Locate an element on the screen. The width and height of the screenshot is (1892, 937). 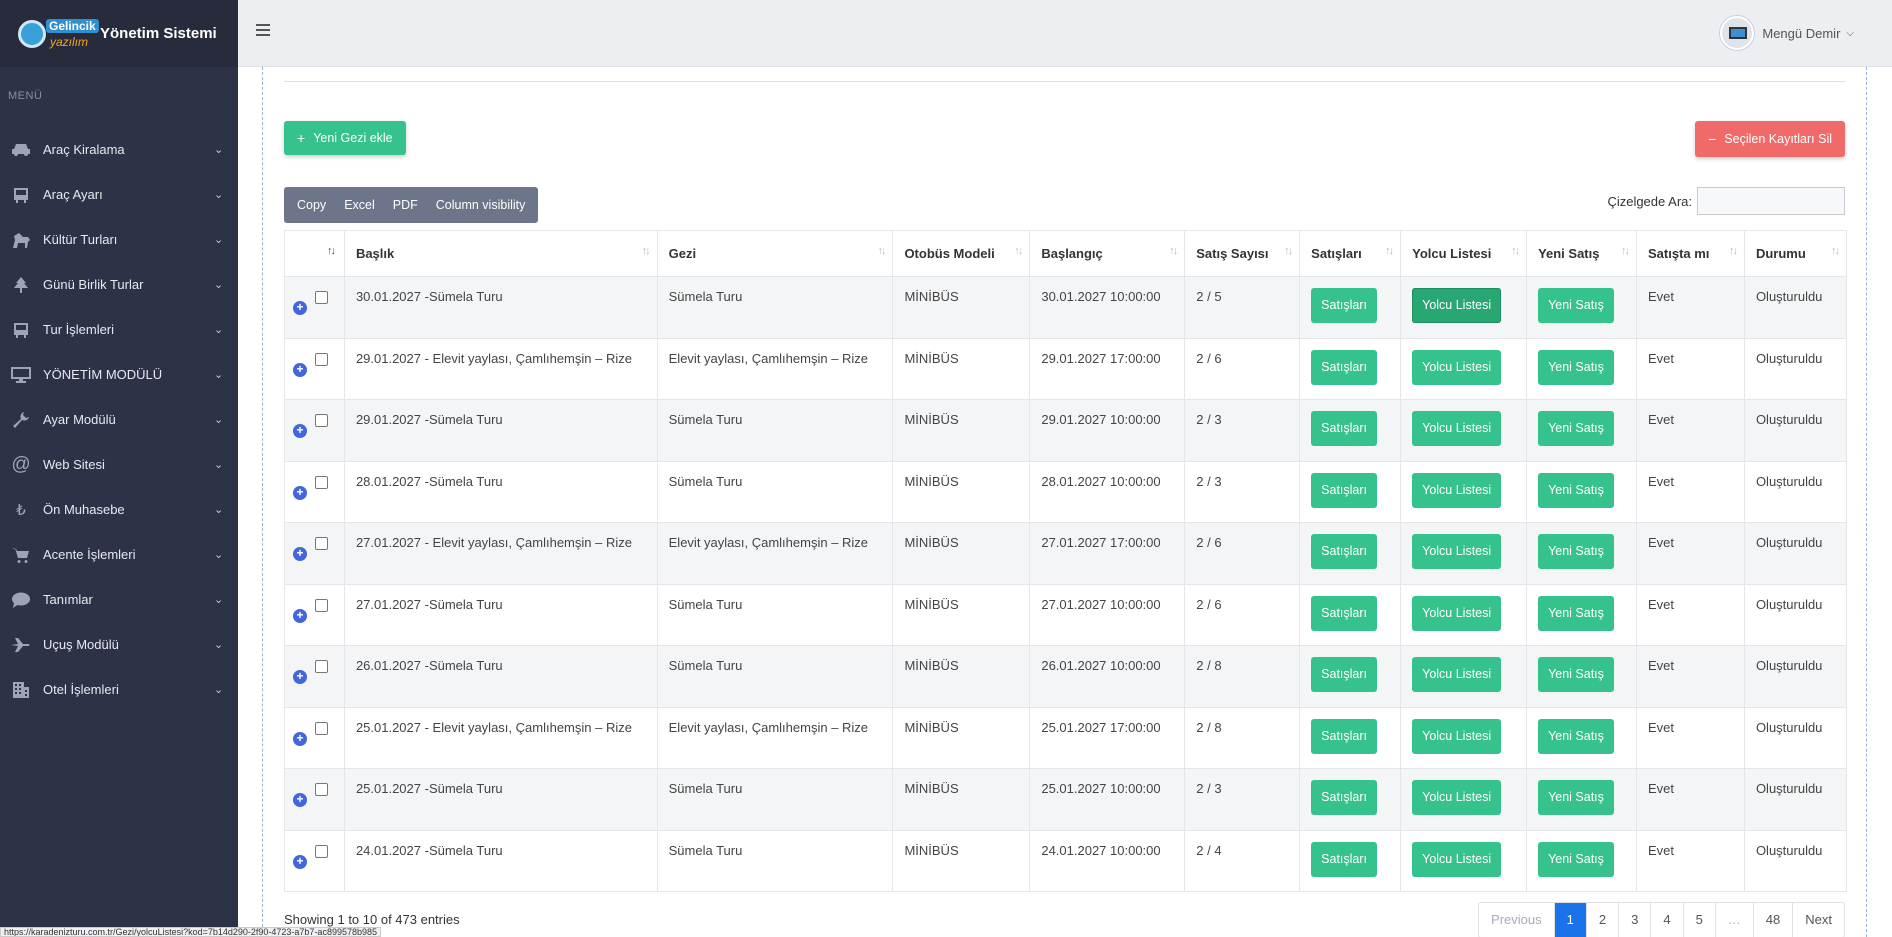
column-visibility-button: Column visibility is located at coordinates (481, 205).